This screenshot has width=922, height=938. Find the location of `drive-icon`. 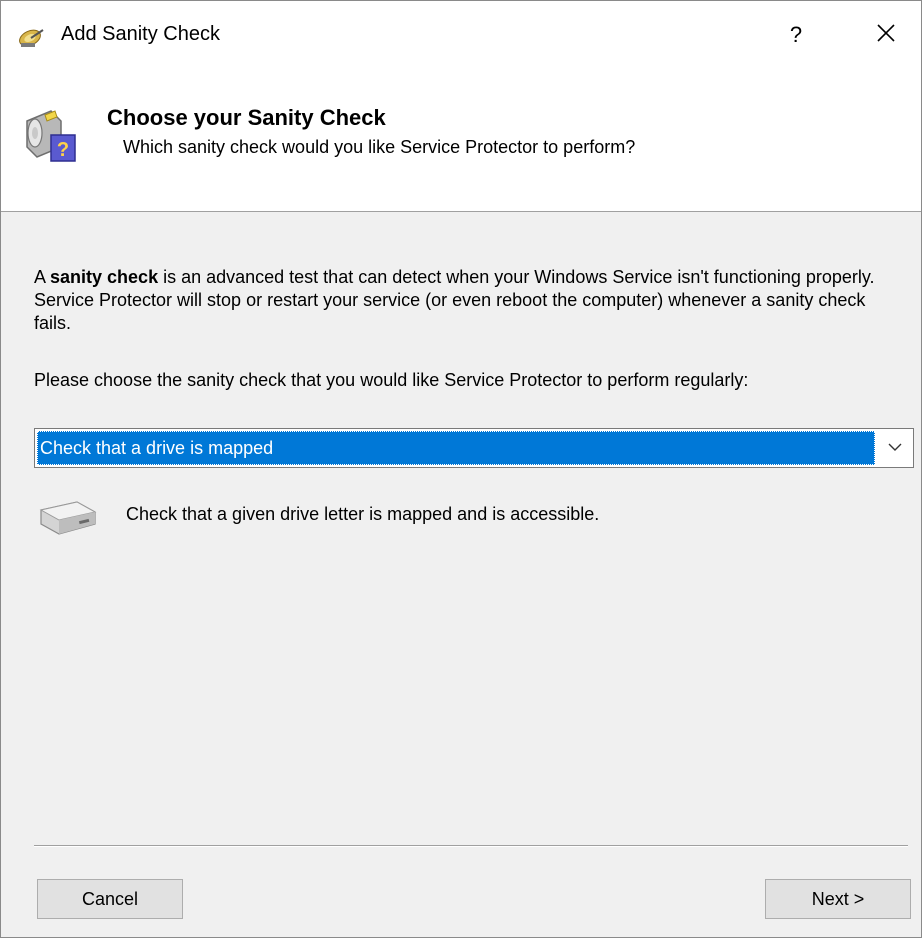

drive-icon is located at coordinates (68, 518).